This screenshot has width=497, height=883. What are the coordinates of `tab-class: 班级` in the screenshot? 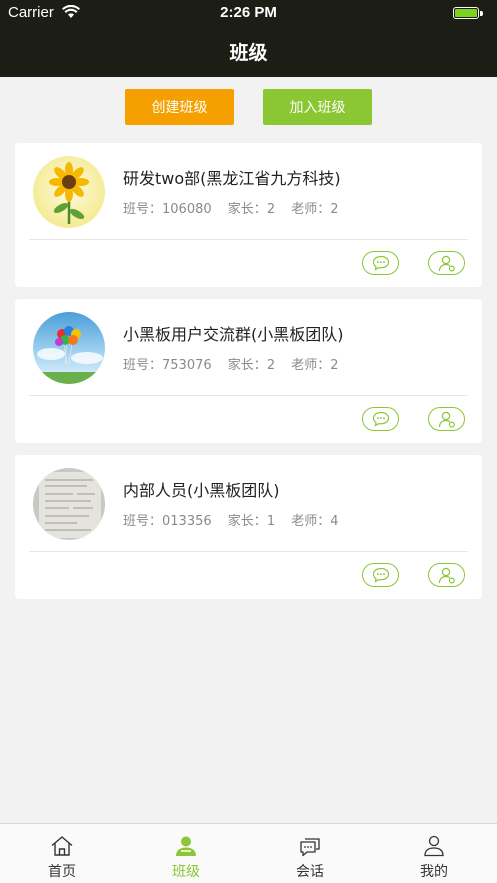 It's located at (186, 853).